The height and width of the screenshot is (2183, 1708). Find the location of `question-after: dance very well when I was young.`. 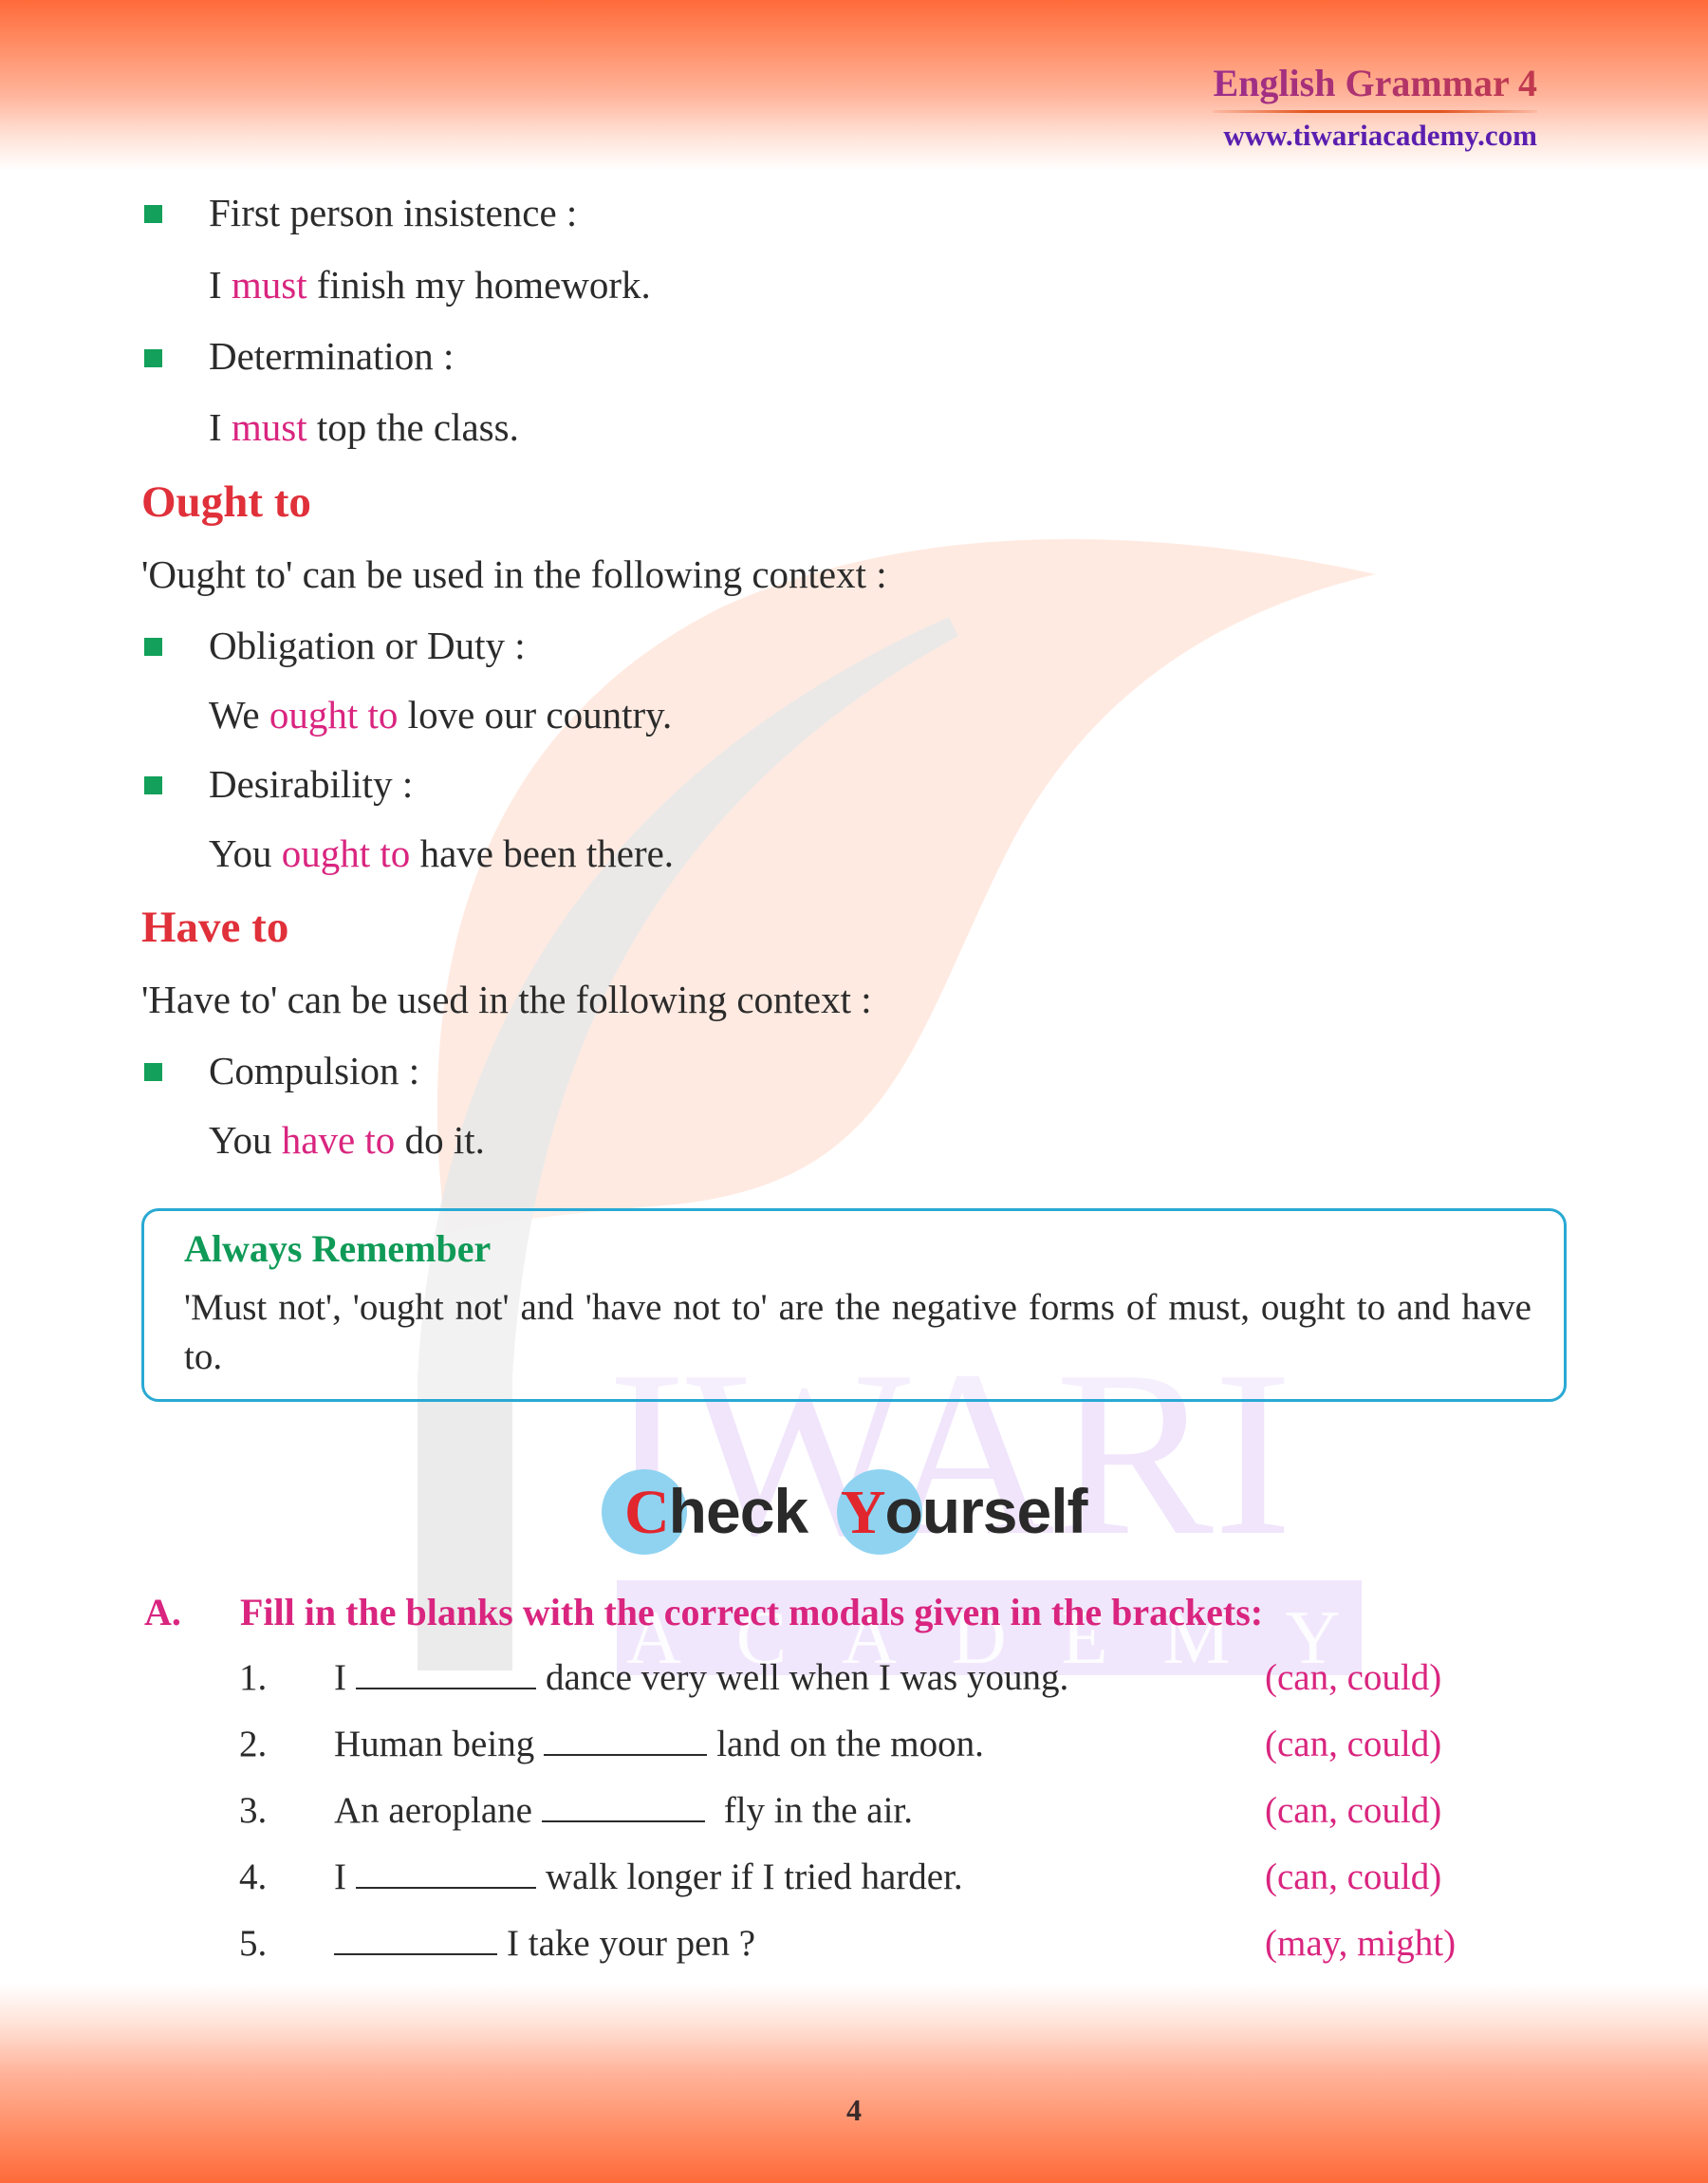

question-after: dance very well when I was young. is located at coordinates (807, 1677).